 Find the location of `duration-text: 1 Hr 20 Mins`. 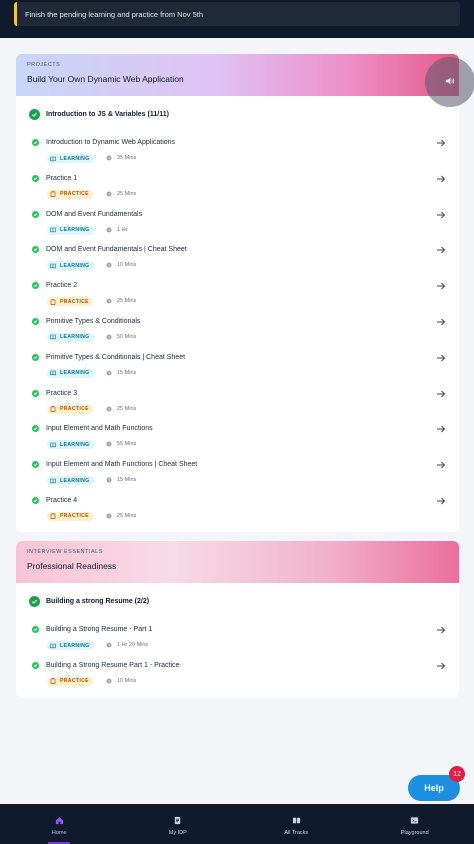

duration-text: 1 Hr 20 Mins is located at coordinates (133, 645).